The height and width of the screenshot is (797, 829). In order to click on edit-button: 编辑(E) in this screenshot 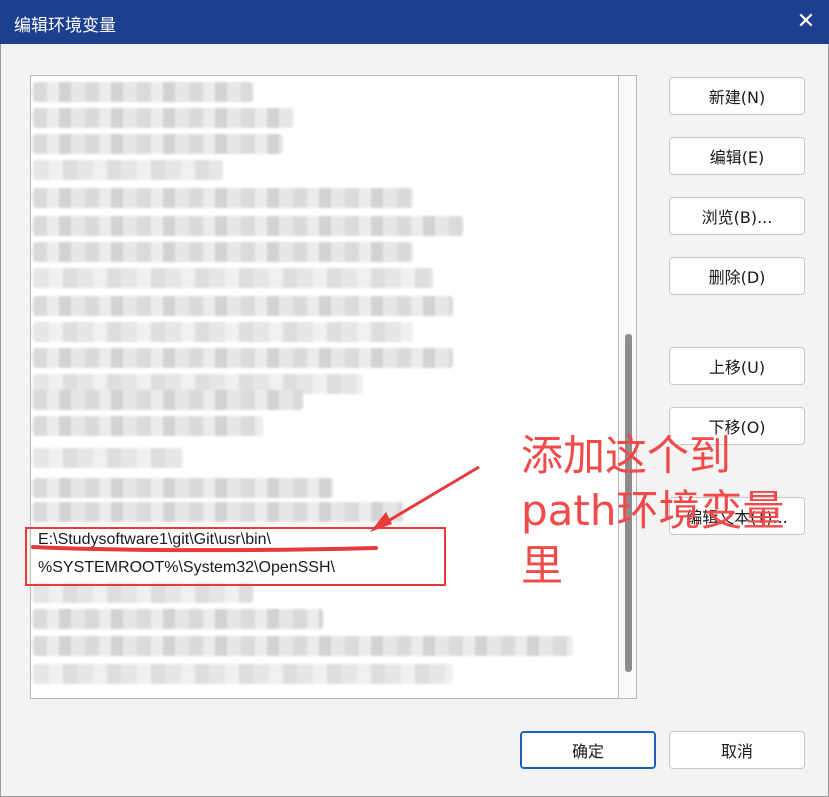, I will do `click(737, 156)`.